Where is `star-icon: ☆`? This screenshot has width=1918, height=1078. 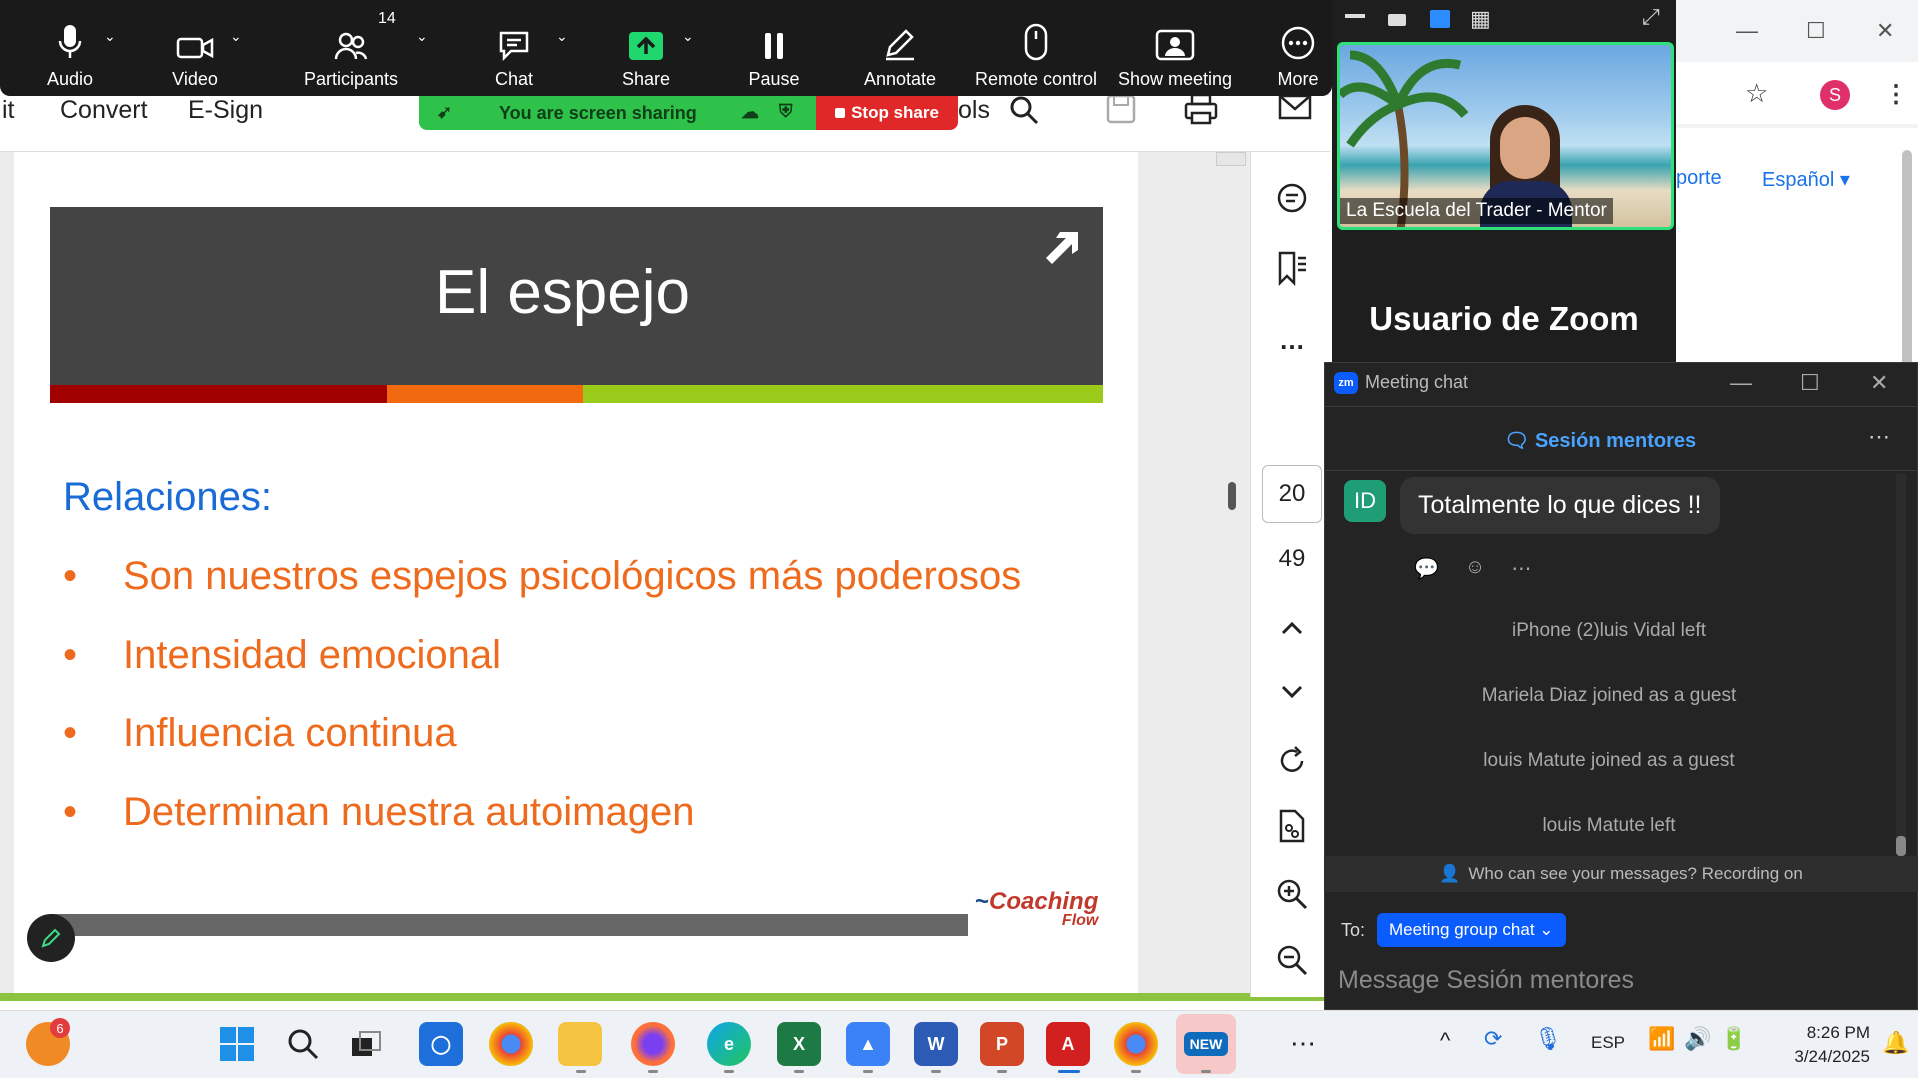
star-icon: ☆ is located at coordinates (1756, 93).